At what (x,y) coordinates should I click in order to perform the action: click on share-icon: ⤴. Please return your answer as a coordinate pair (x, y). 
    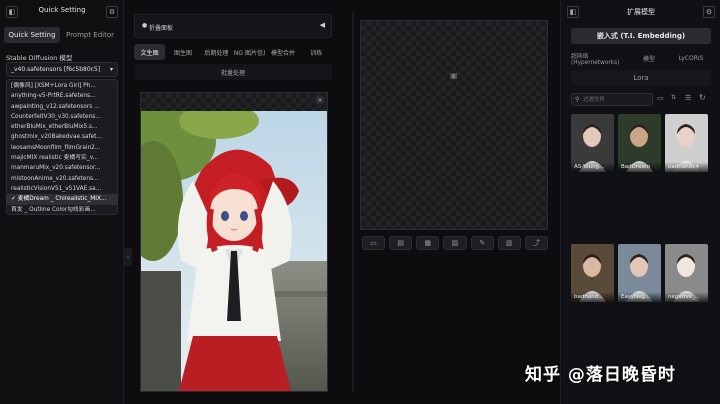
    Looking at the image, I should click on (536, 243).